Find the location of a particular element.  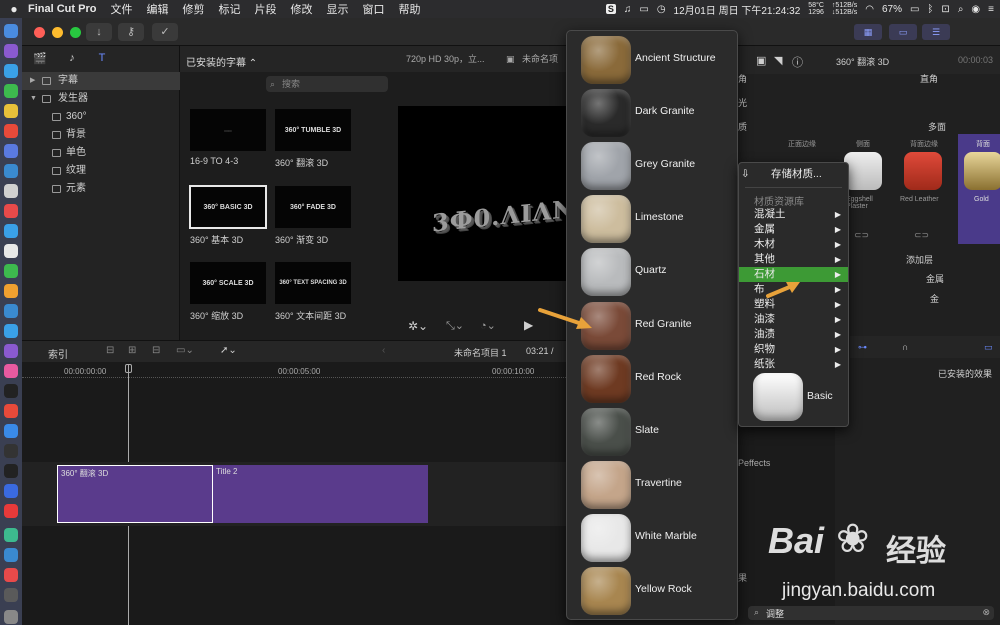

display-icon: ▭ is located at coordinates (643, 9).